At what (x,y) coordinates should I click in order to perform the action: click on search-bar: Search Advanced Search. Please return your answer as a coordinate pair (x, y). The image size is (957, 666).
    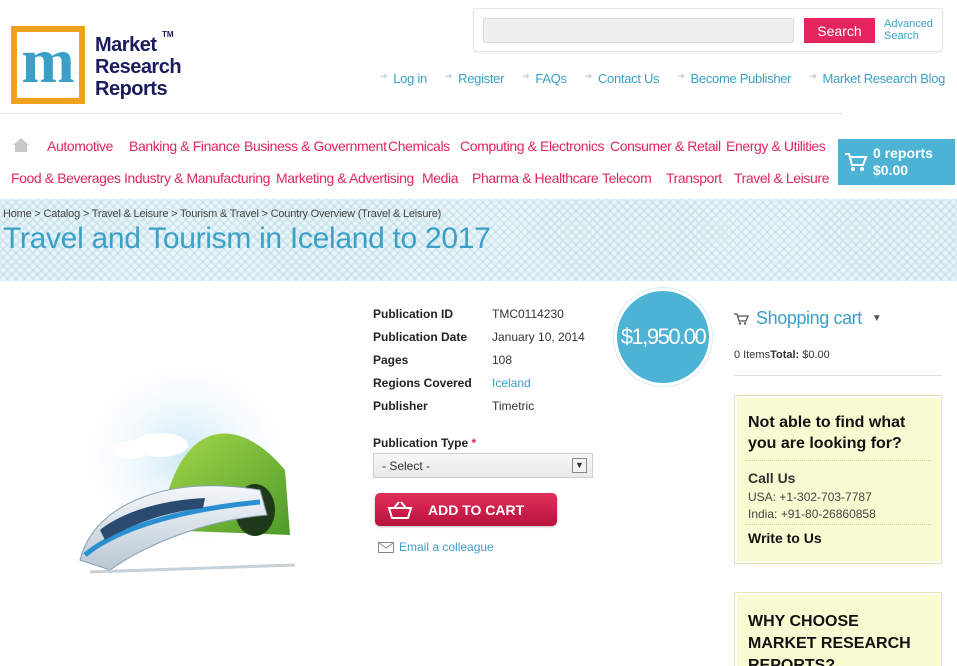
    Looking at the image, I should click on (708, 30).